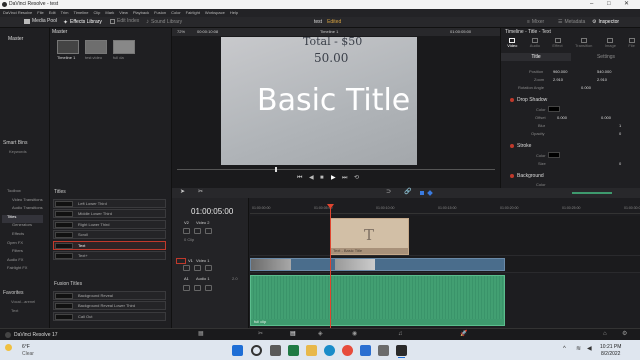  Describe the element at coordinates (320, 334) in the screenshot. I see `fusion-page-icon: ◈` at that location.